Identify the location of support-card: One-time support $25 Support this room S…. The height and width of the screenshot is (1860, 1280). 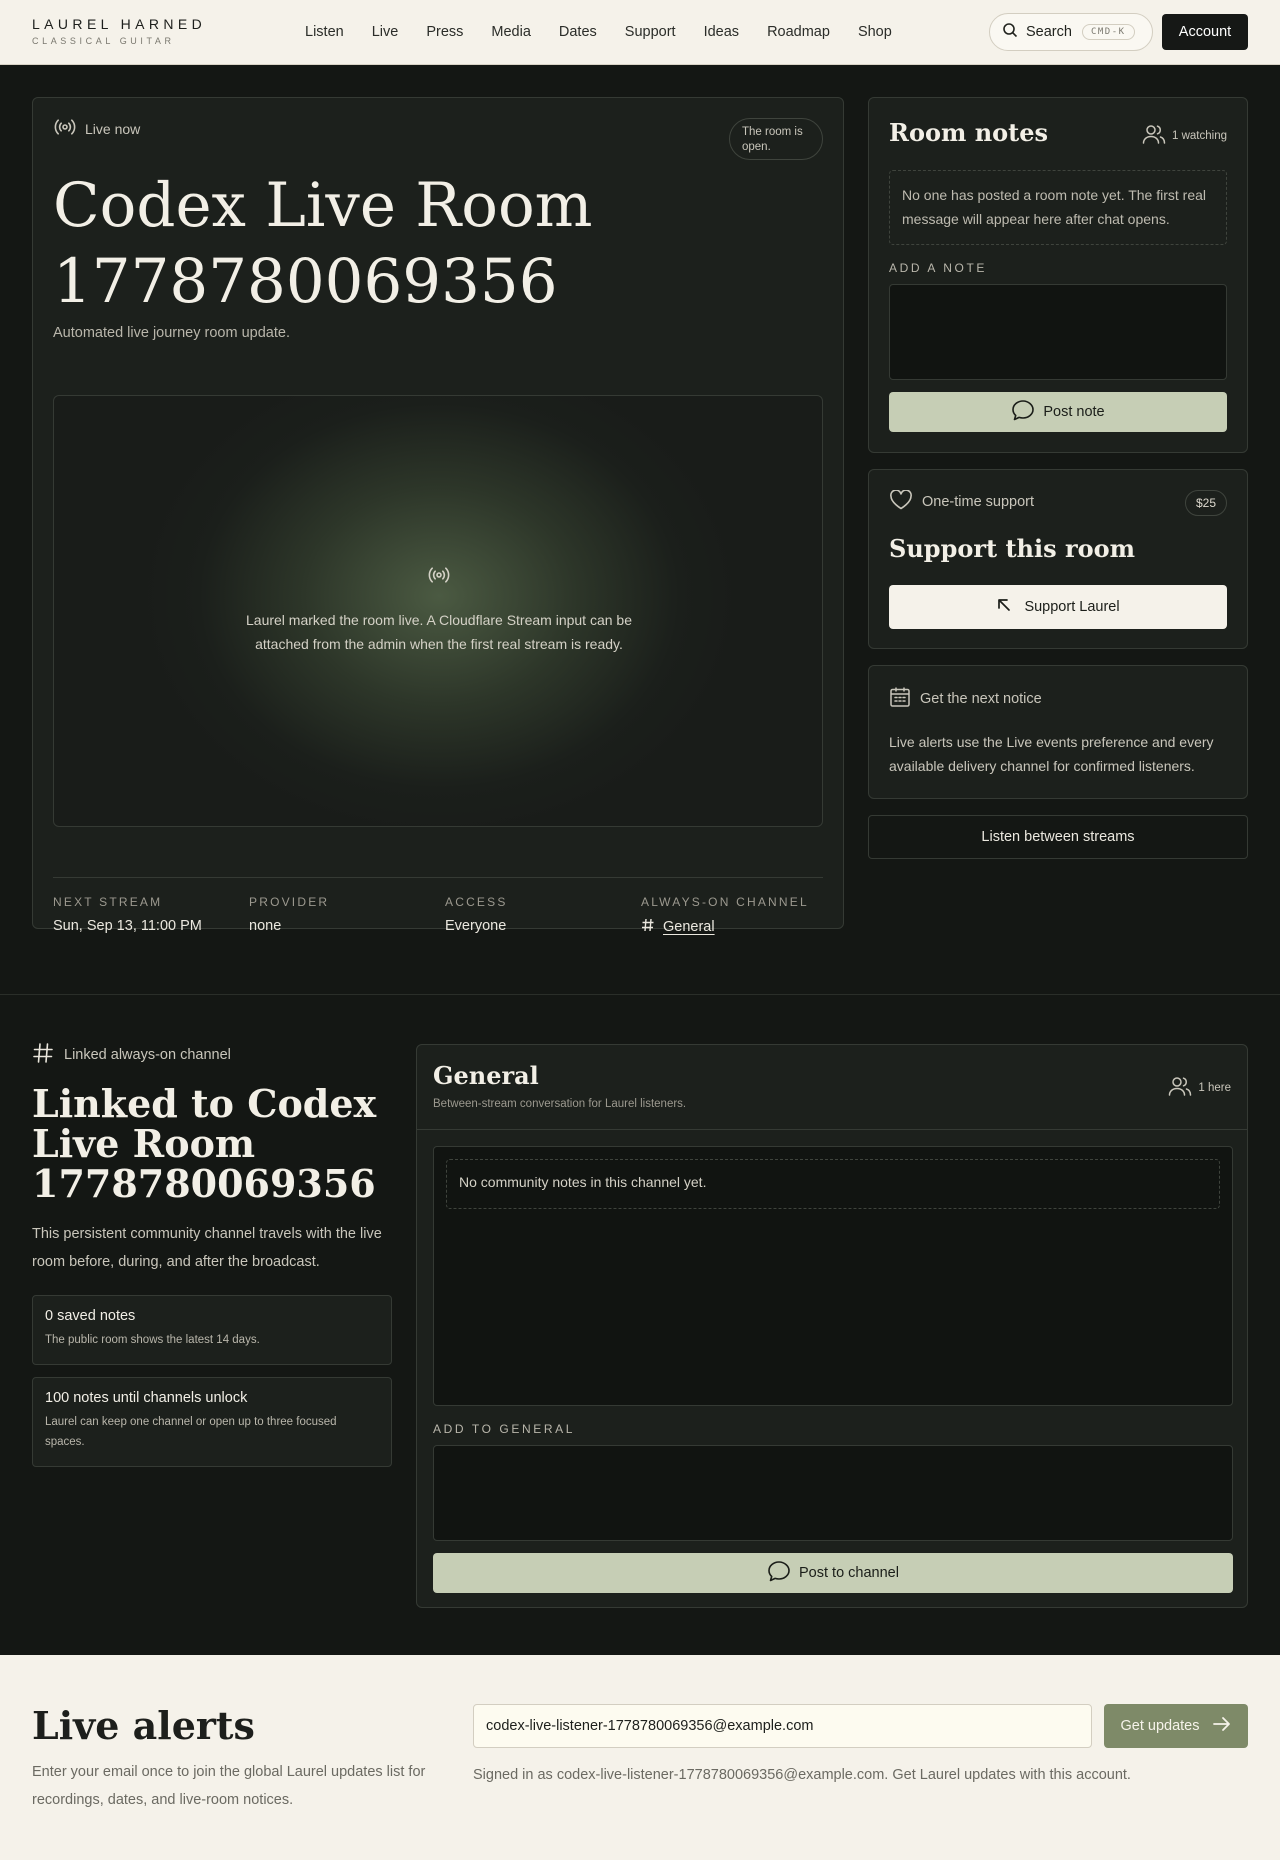
(1058, 559).